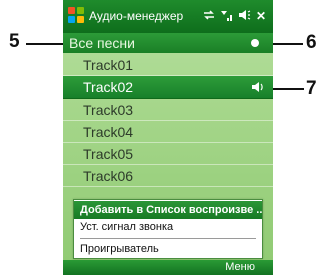  What do you see at coordinates (108, 154) in the screenshot?
I see `track-label: Track05` at bounding box center [108, 154].